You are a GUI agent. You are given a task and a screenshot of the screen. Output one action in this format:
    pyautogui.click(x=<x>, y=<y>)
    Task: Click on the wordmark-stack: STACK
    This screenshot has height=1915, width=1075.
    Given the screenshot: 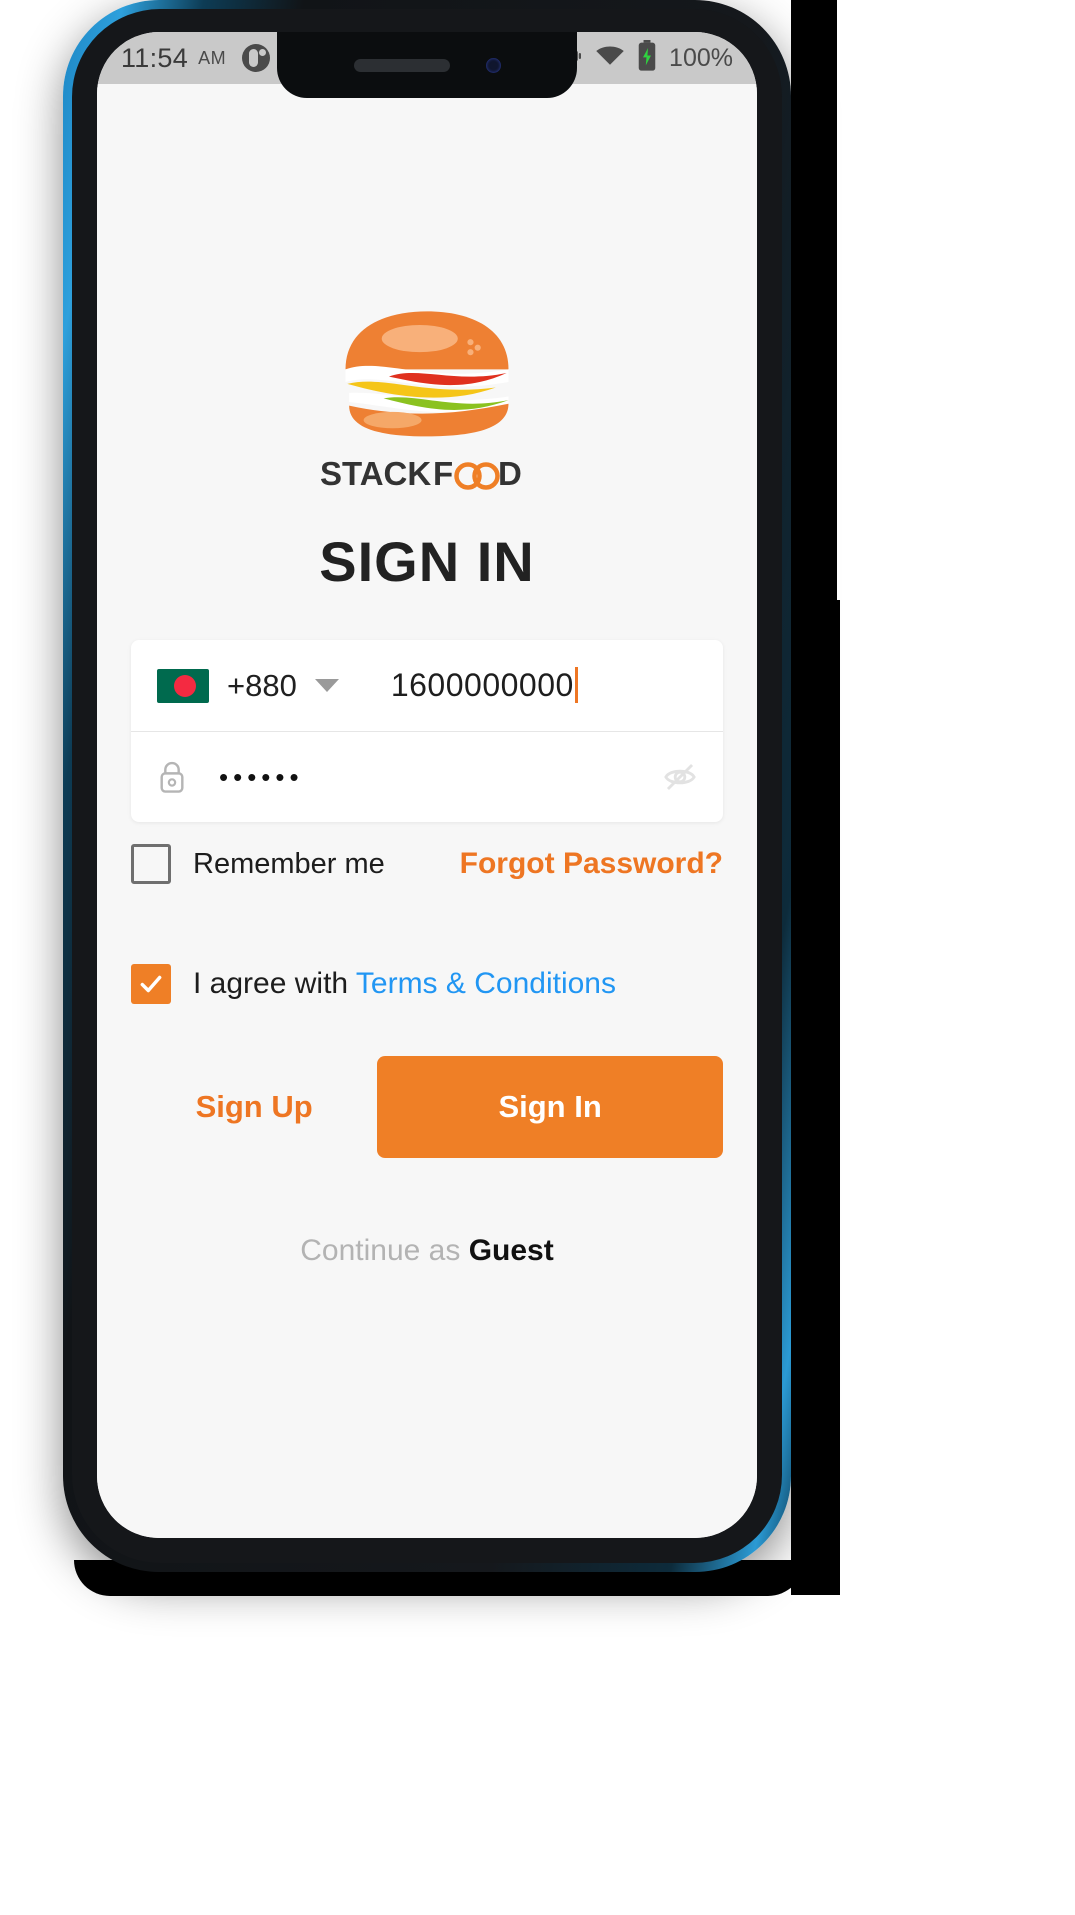 What is the action you would take?
    pyautogui.click(x=375, y=473)
    